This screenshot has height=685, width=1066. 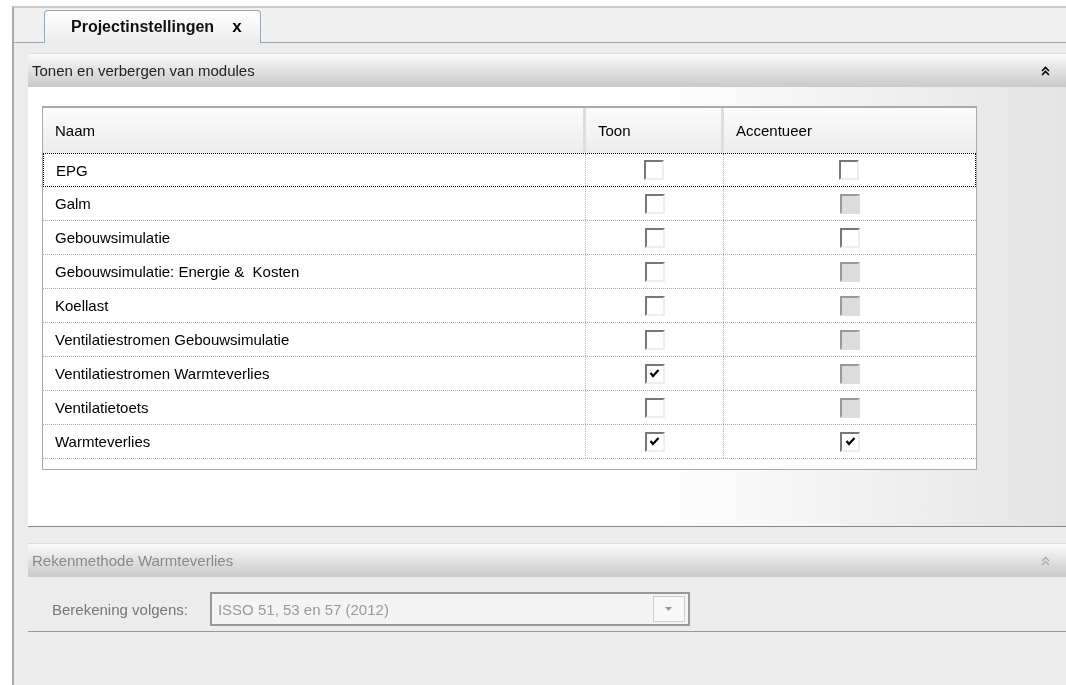 What do you see at coordinates (314, 271) in the screenshot?
I see `module-name: Gebouwsimulatie: Energie & Kosten` at bounding box center [314, 271].